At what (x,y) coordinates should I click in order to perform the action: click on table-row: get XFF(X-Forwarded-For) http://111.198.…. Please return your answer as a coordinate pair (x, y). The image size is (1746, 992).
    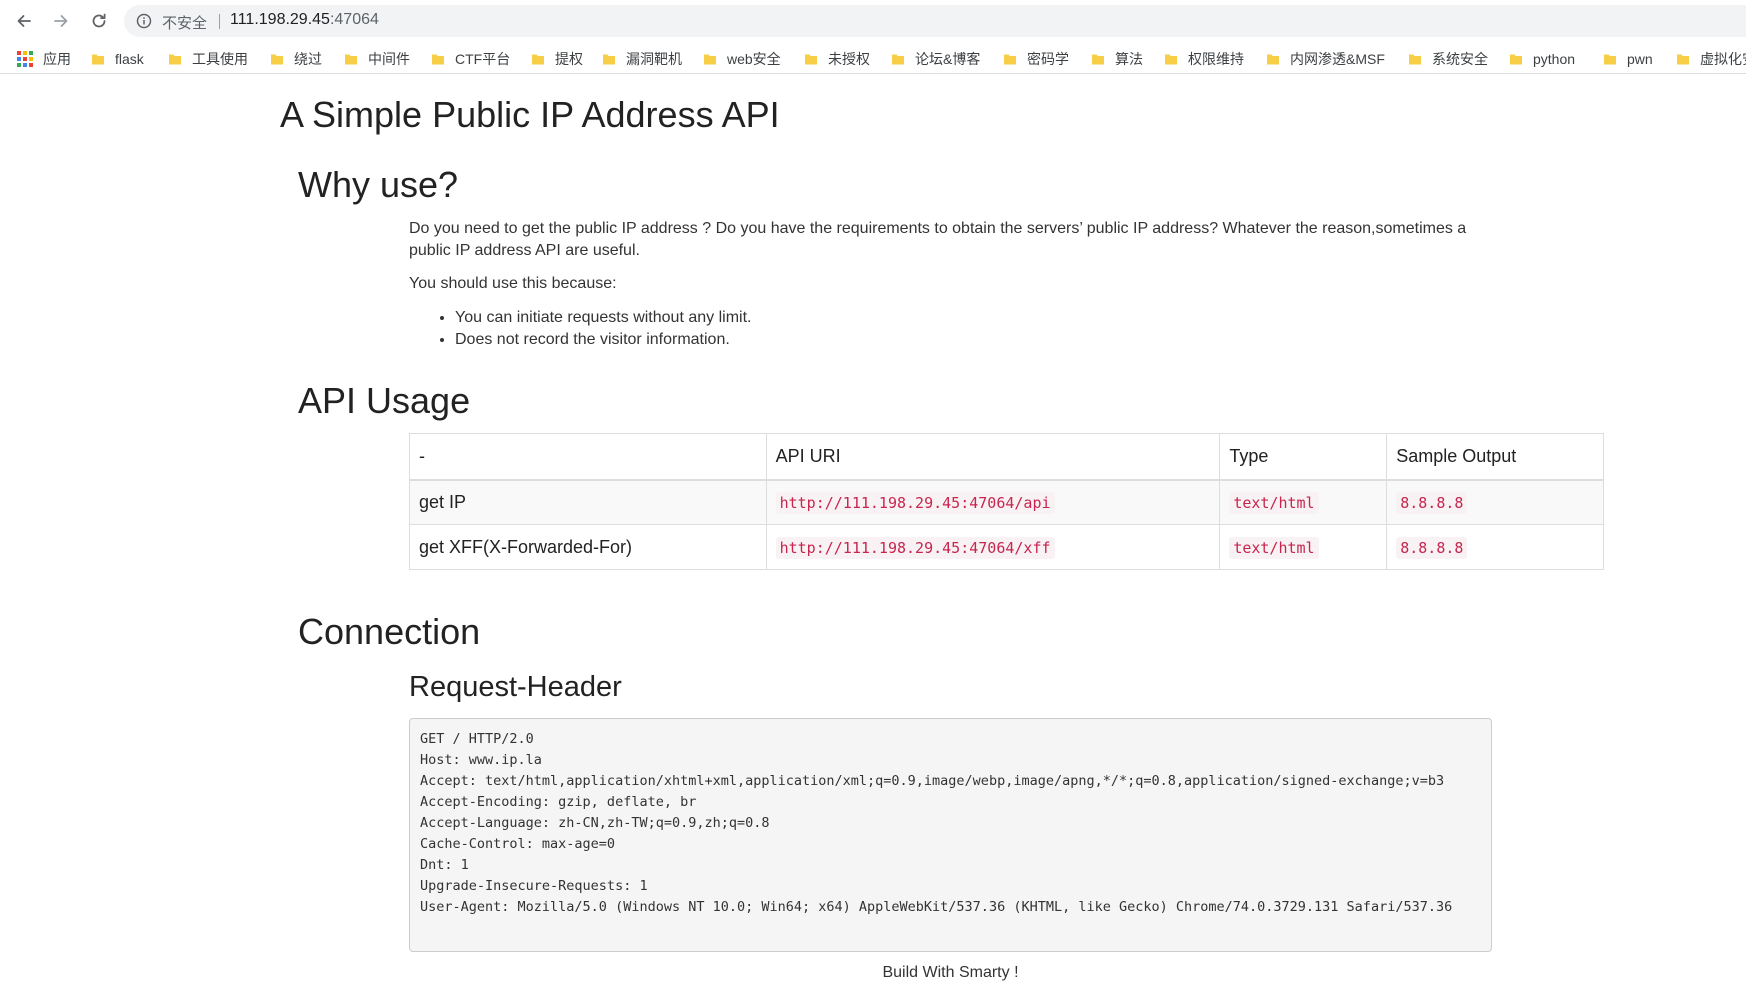
    Looking at the image, I should click on (1006, 547).